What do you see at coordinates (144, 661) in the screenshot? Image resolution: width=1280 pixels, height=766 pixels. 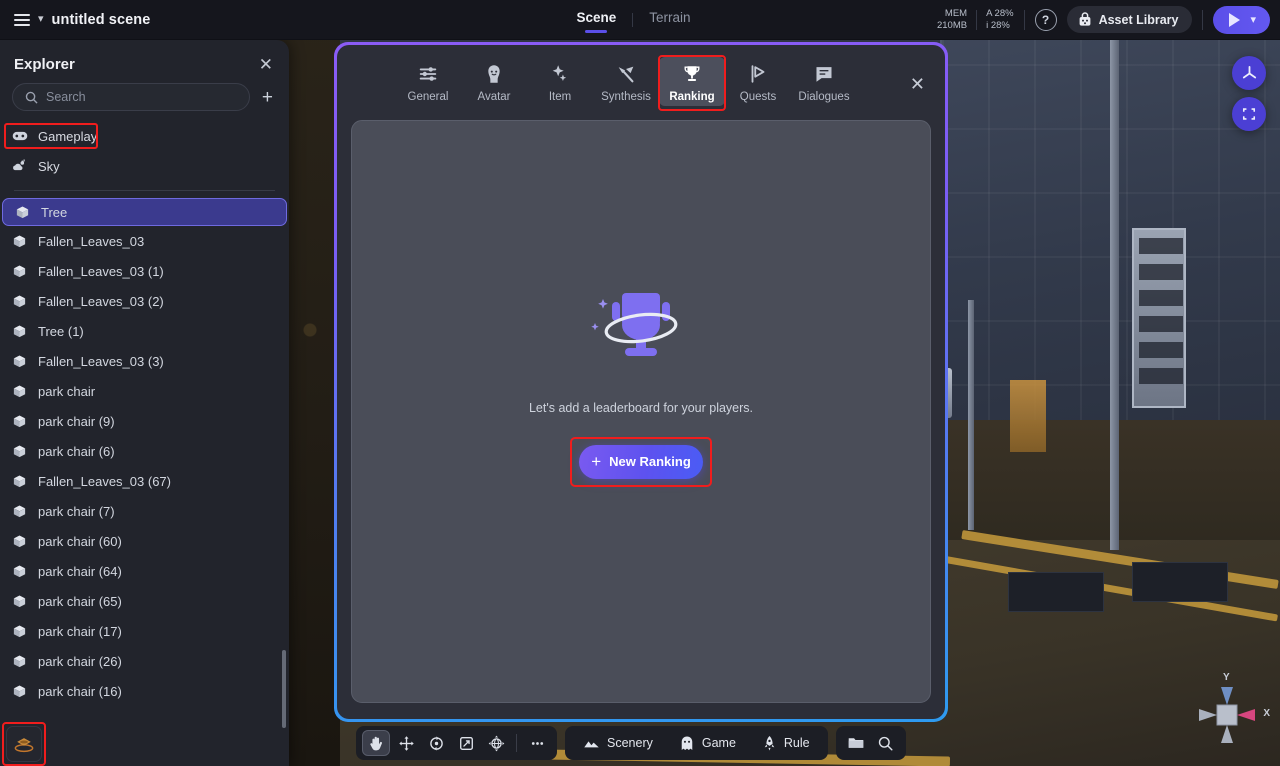 I see `list-item: park chair (26)` at bounding box center [144, 661].